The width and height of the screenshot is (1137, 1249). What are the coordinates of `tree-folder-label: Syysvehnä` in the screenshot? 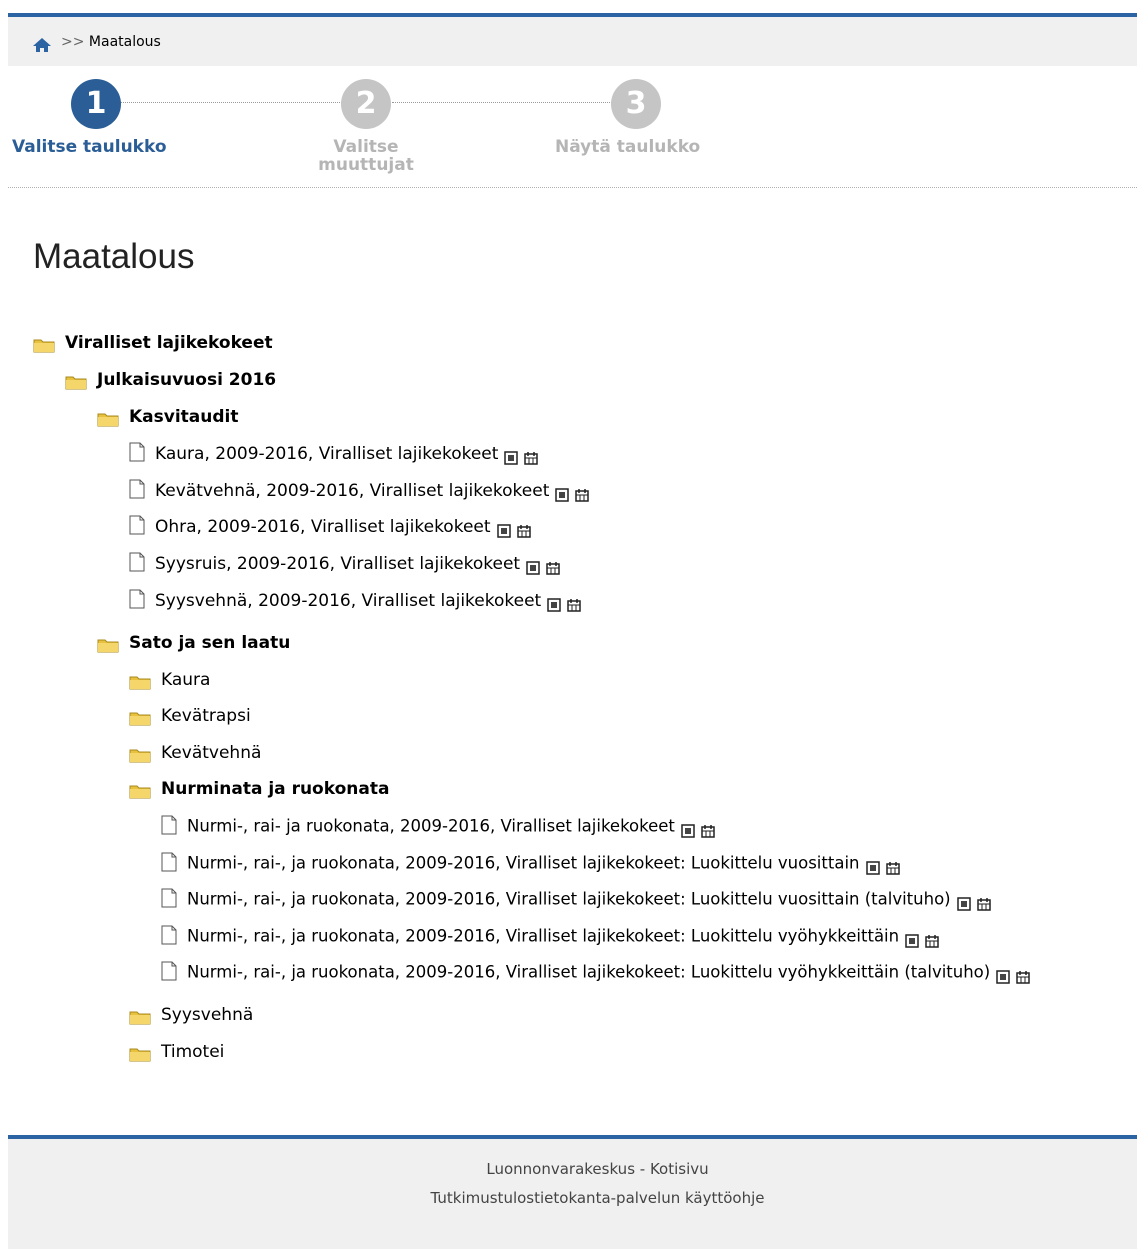 It's located at (207, 1015).